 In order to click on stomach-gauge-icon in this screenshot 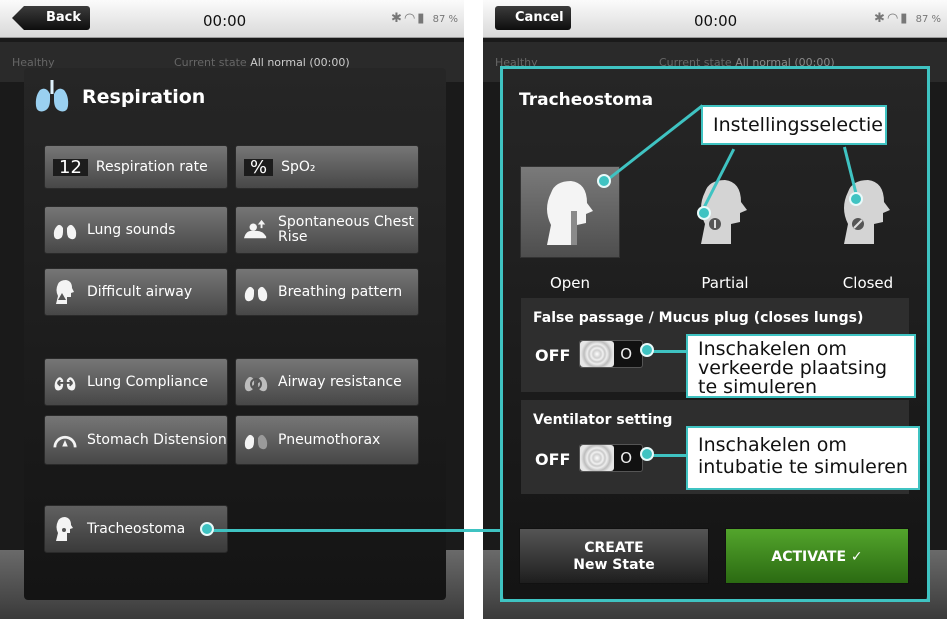, I will do `click(65, 440)`.